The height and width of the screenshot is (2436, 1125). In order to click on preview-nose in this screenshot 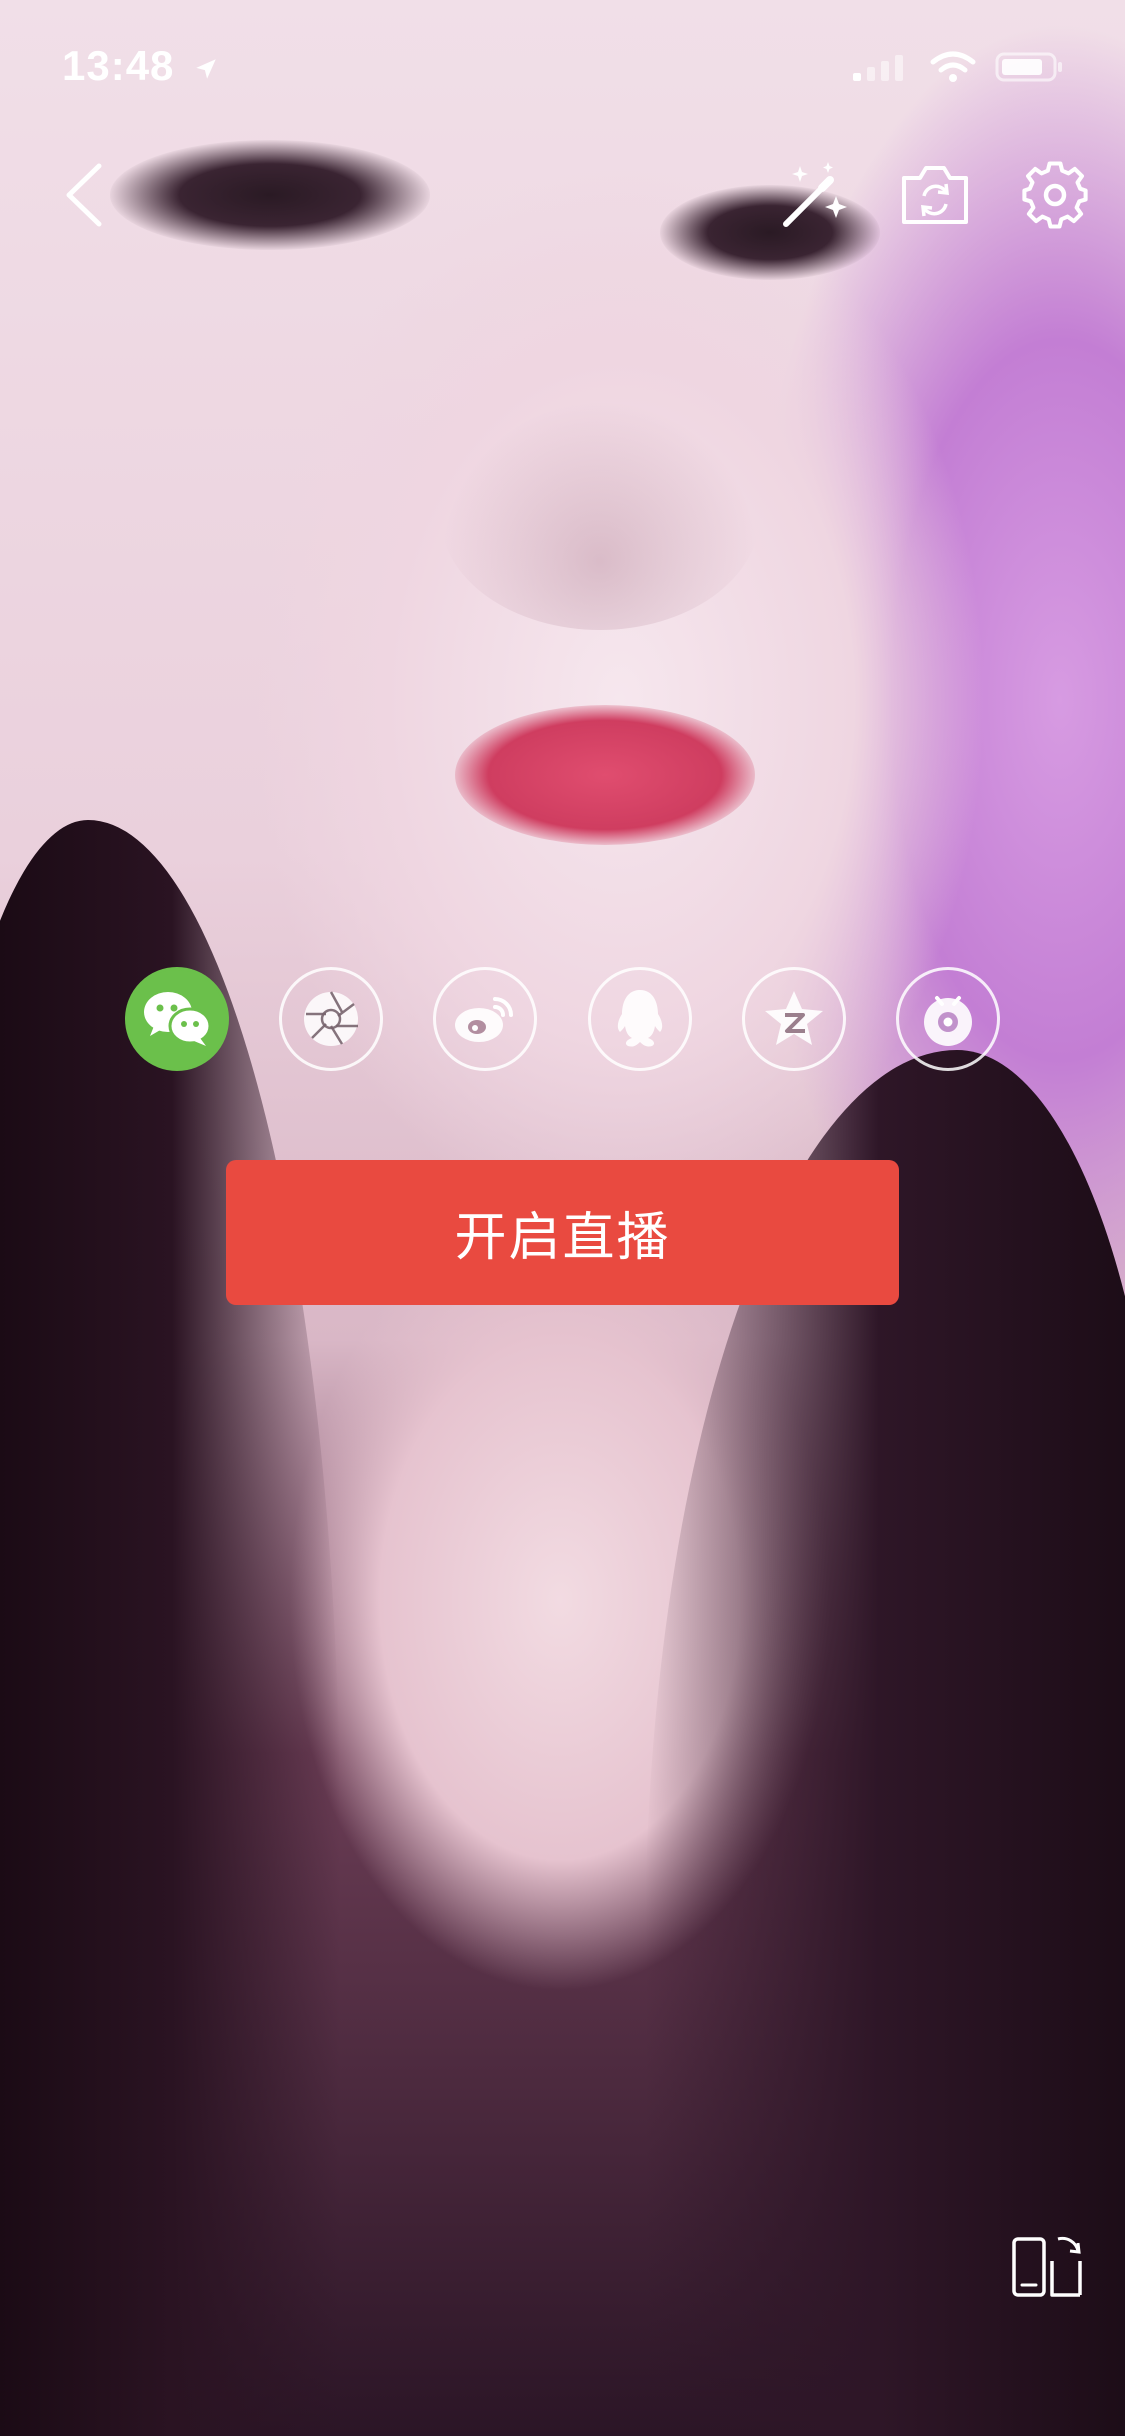, I will do `click(600, 515)`.